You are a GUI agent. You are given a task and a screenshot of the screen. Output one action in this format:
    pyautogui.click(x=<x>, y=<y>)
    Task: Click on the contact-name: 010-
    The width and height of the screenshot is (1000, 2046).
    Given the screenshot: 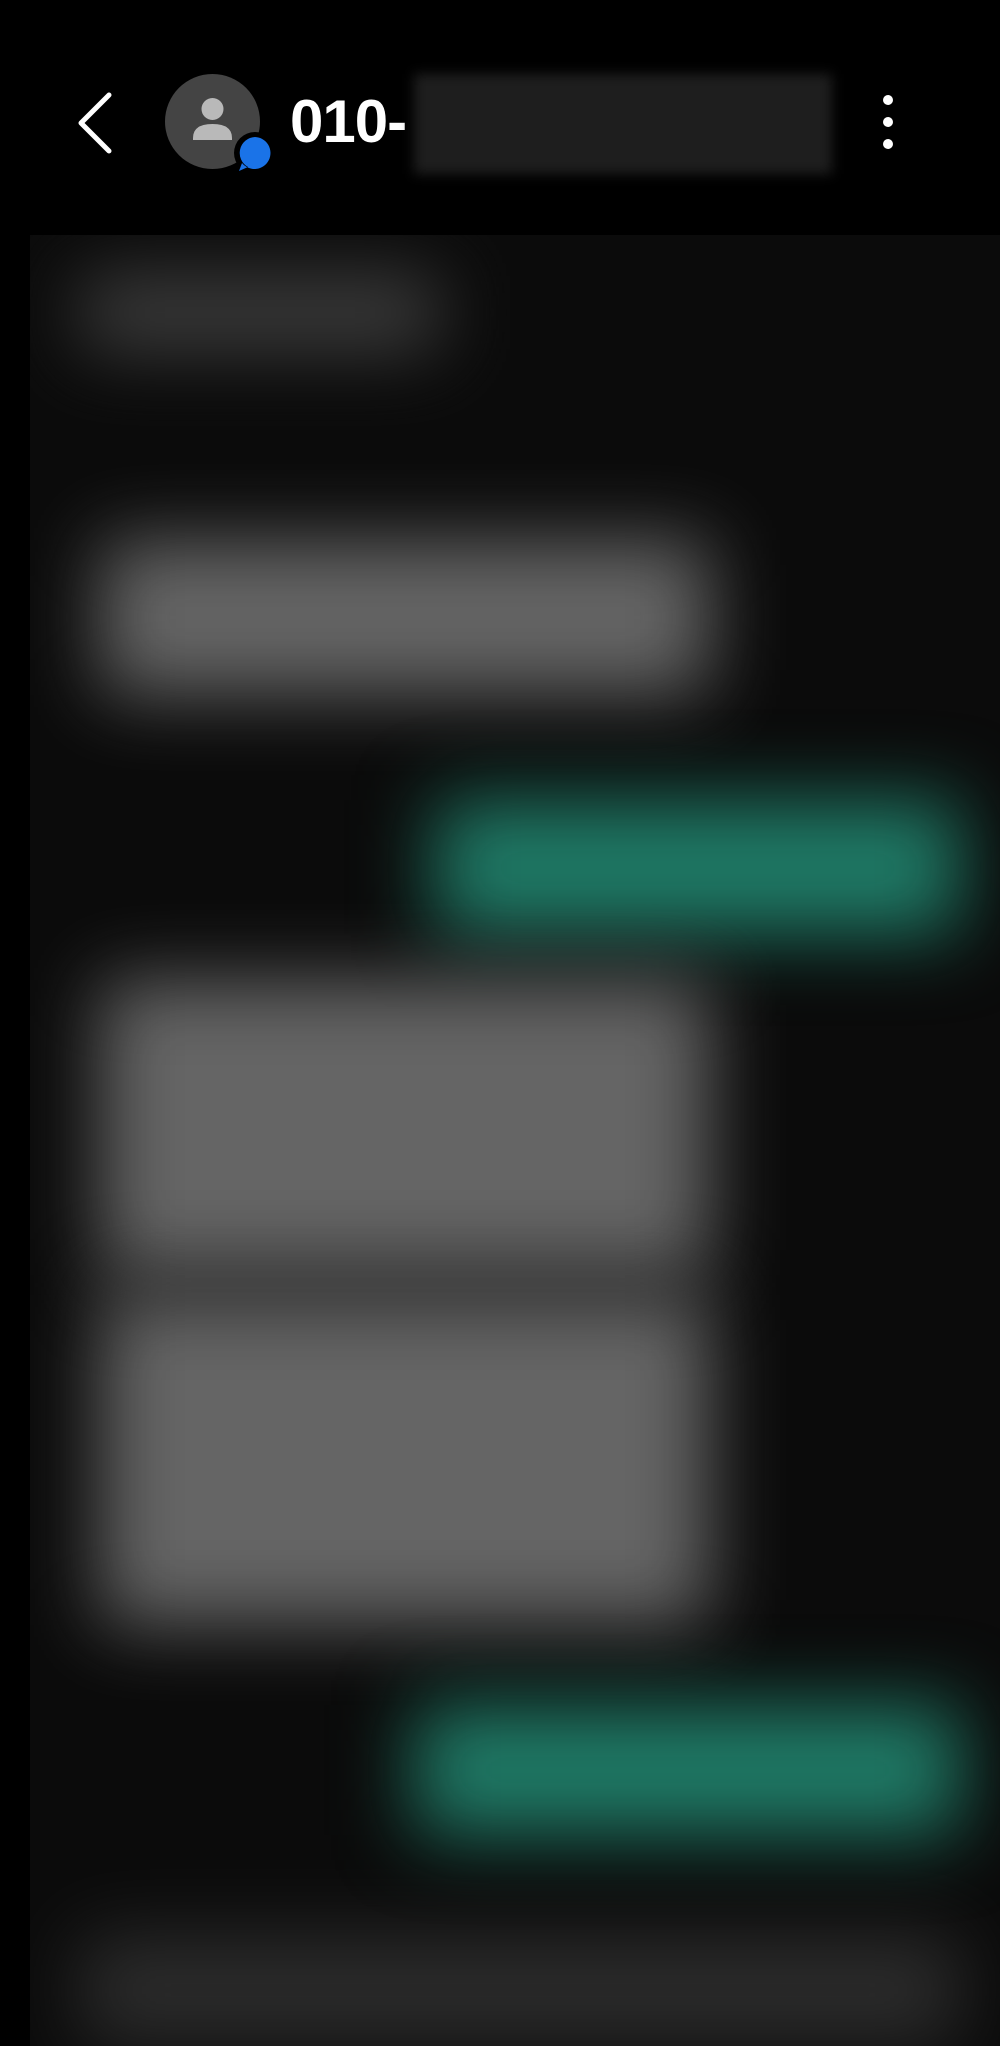 What is the action you would take?
    pyautogui.click(x=348, y=121)
    